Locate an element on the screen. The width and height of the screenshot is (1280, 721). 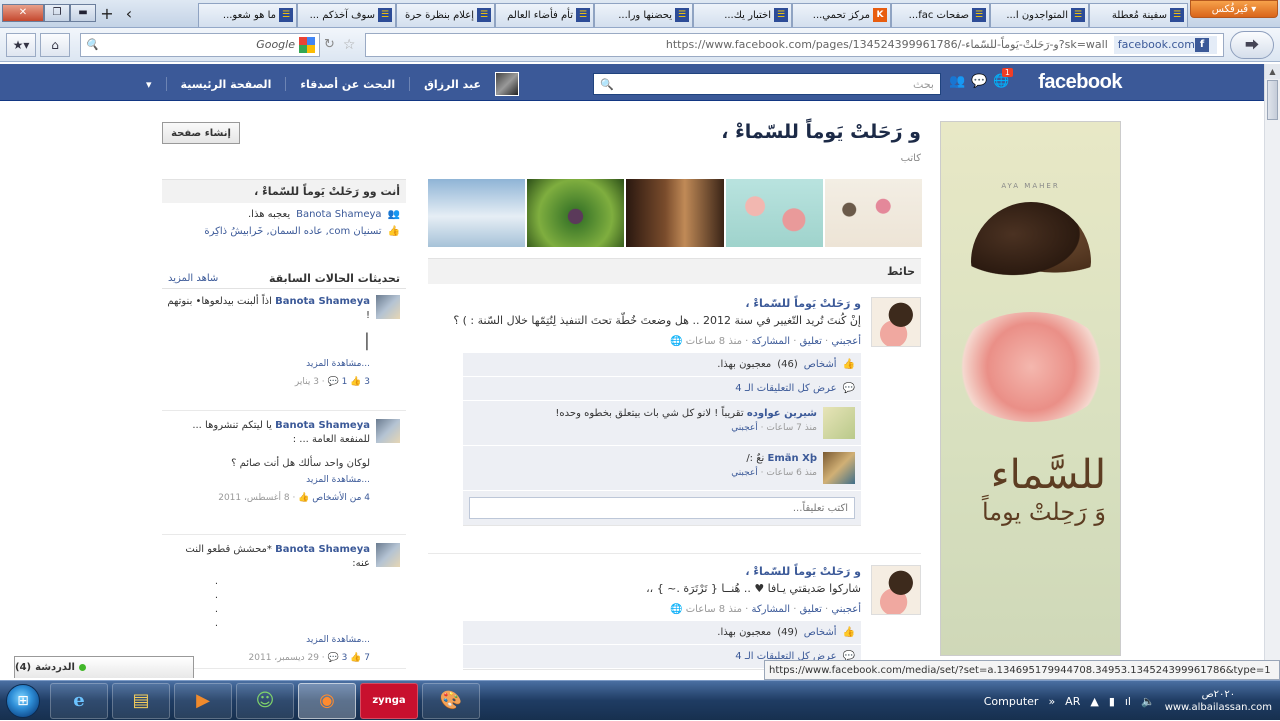
messages-icon: 💬 is located at coordinates (979, 82).